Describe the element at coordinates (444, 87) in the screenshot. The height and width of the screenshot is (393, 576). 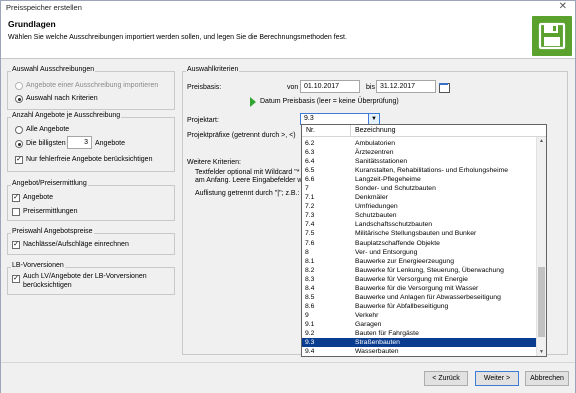
I see `calendar-icon` at that location.